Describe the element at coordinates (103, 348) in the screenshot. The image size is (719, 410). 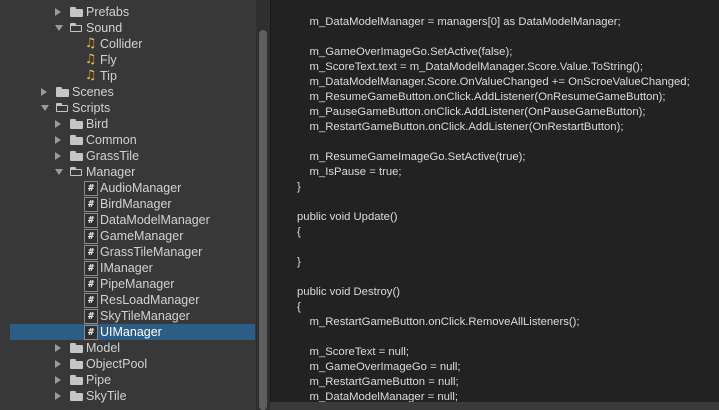
I see `tree-item-label: Model` at that location.